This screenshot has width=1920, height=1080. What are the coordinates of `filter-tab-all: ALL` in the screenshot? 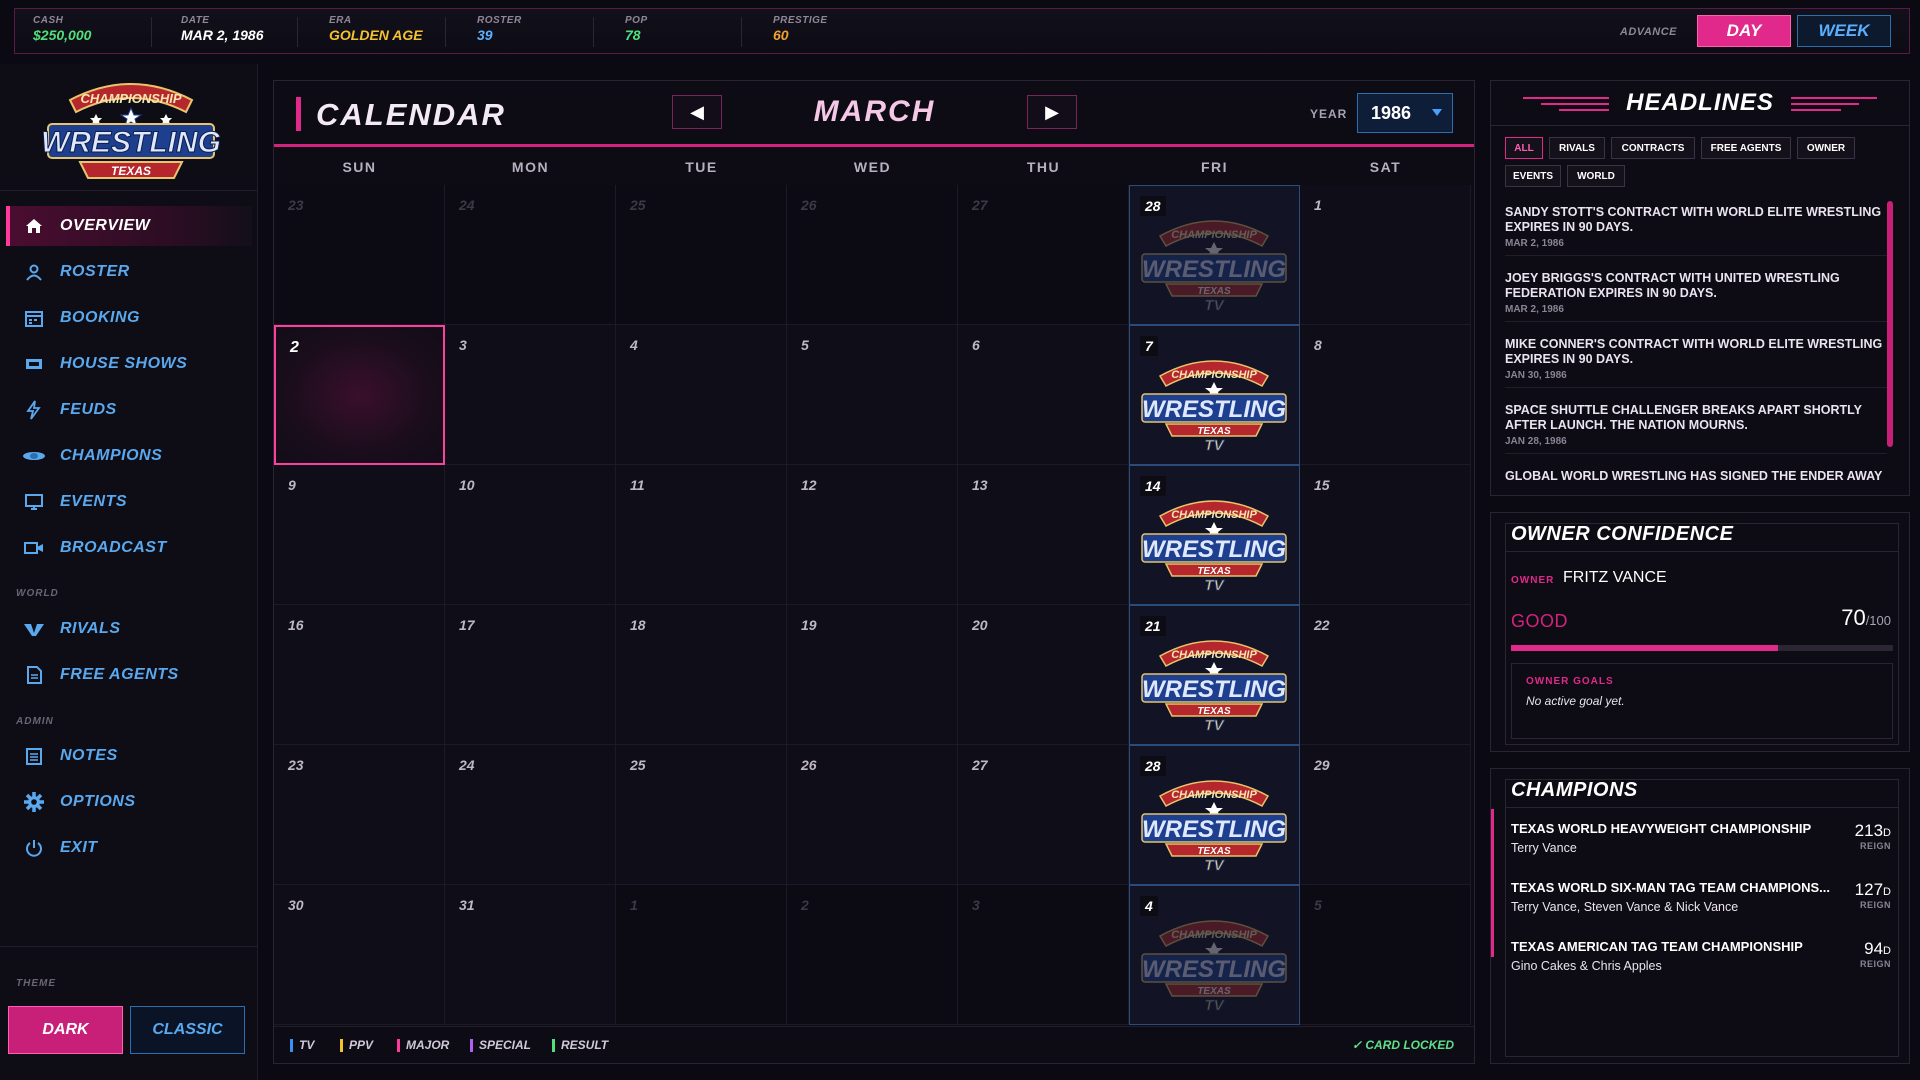 It's located at (1524, 148).